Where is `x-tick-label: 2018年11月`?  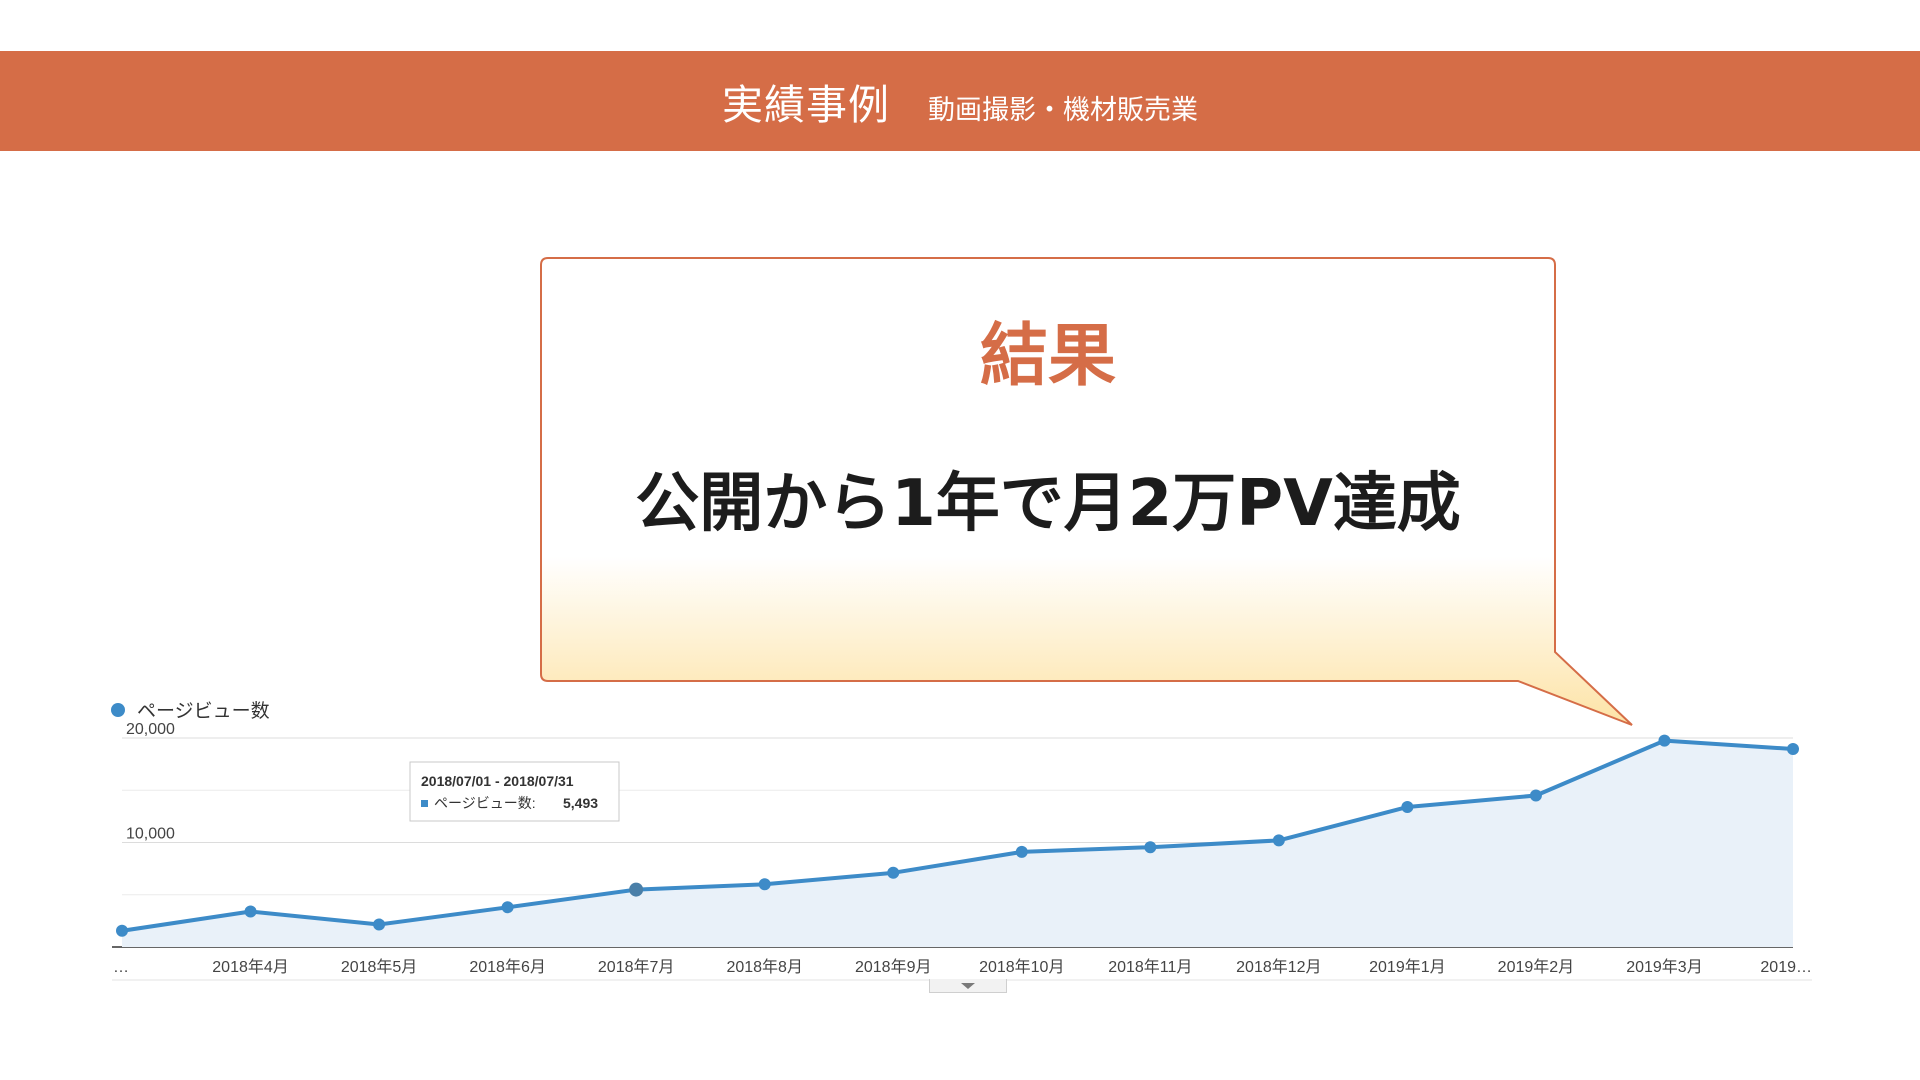
x-tick-label: 2018年11月 is located at coordinates (1150, 967).